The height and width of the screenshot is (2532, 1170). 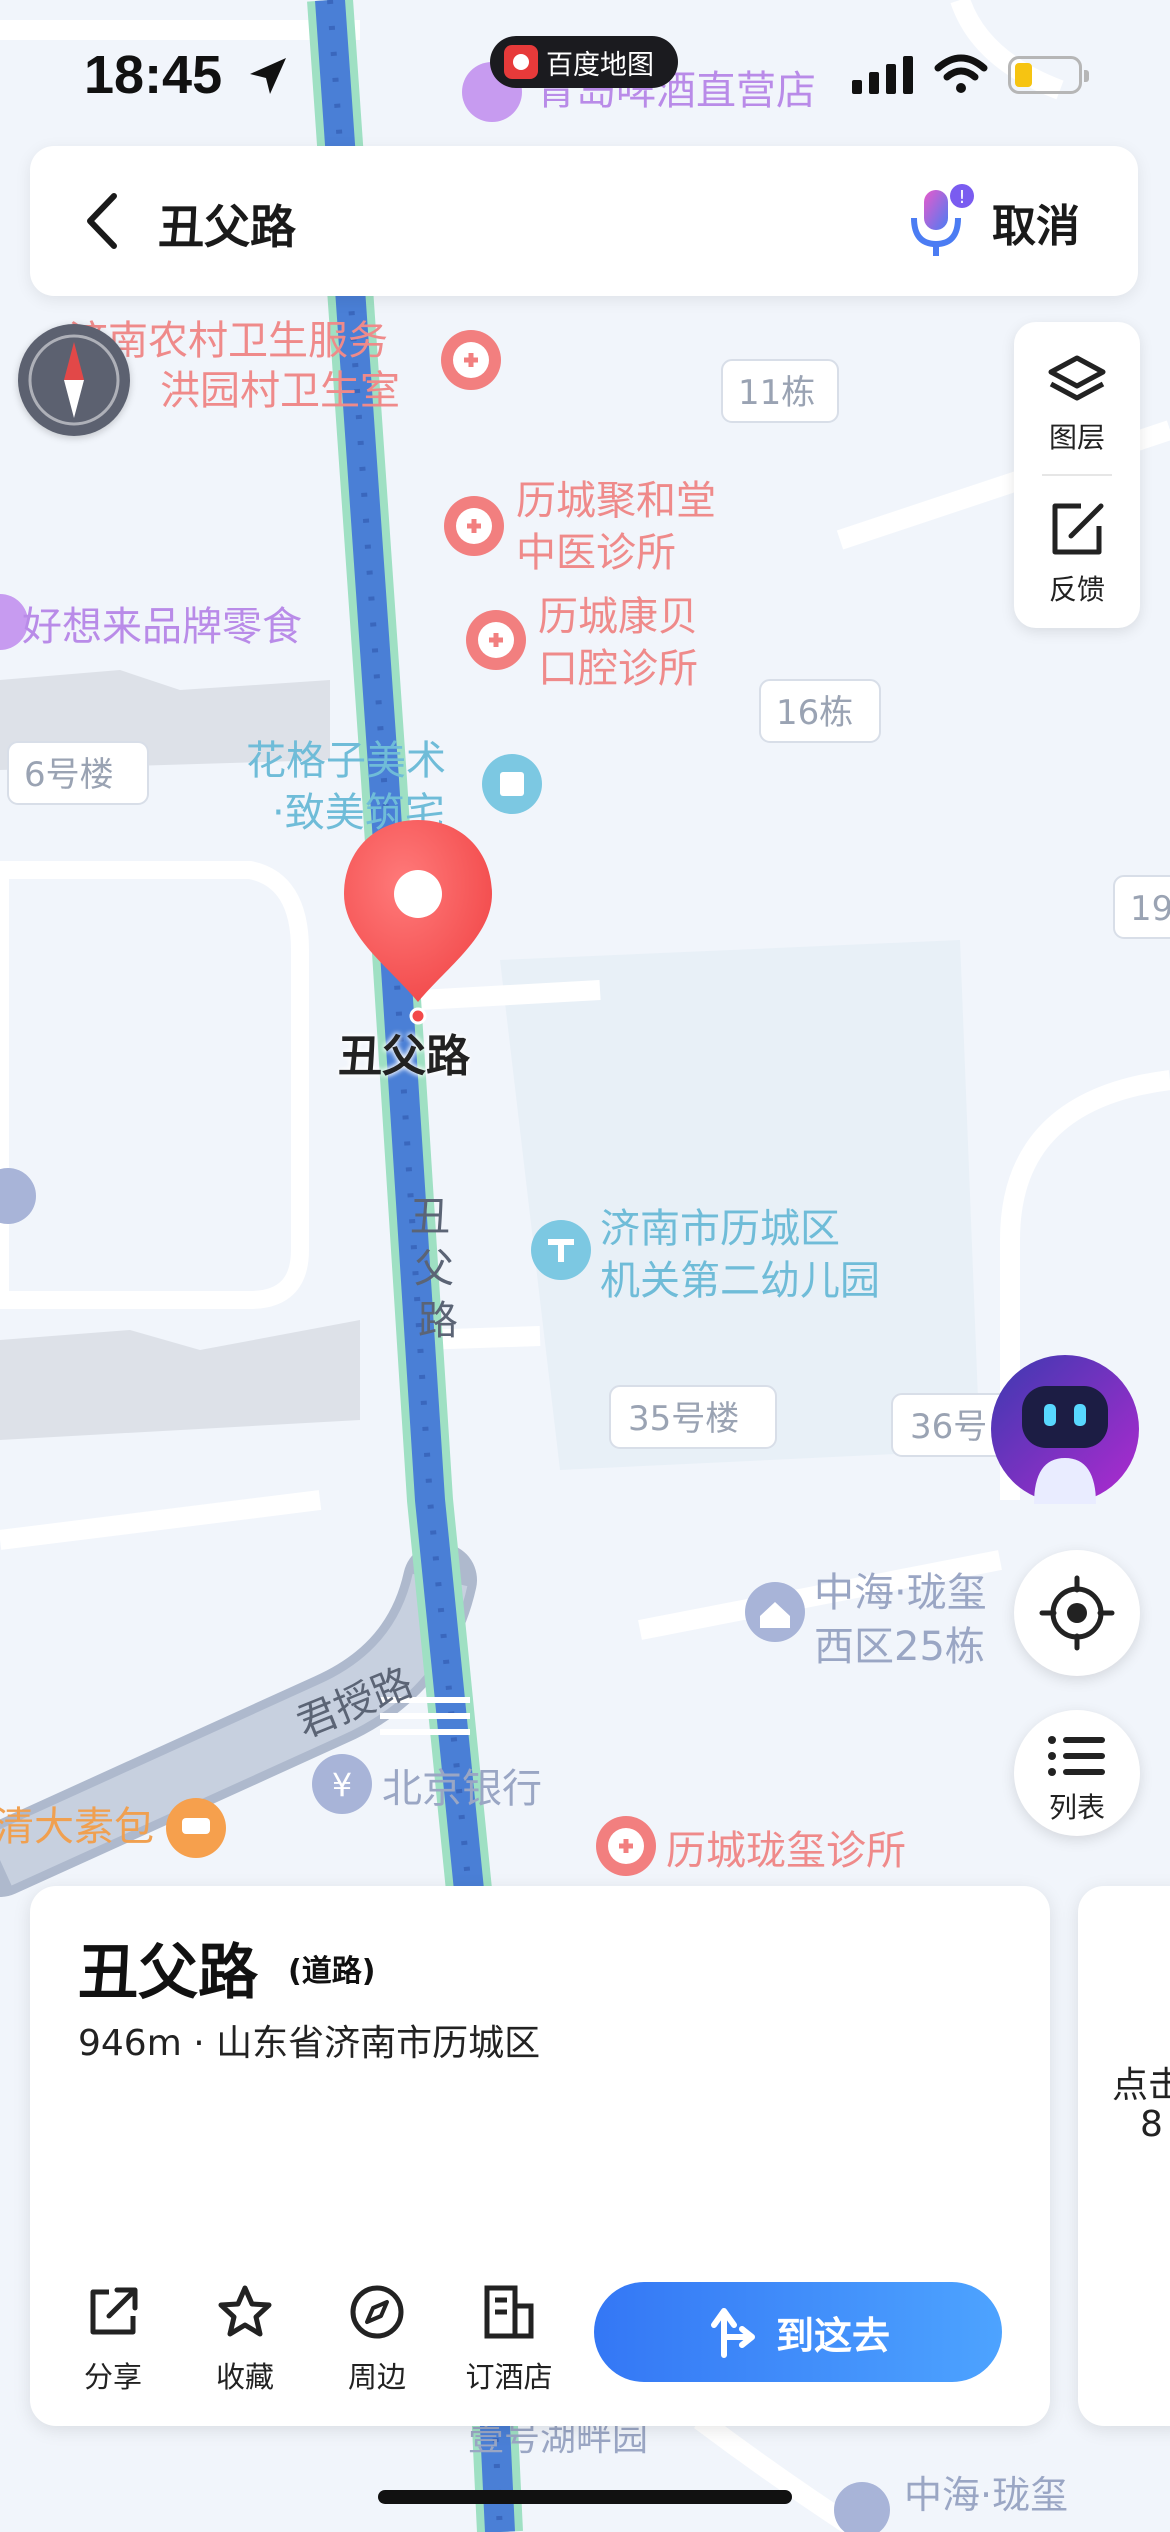 What do you see at coordinates (512, 784) in the screenshot?
I see `art-school-marker` at bounding box center [512, 784].